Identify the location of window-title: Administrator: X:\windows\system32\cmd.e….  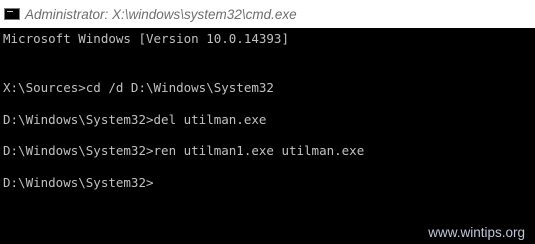
(161, 14).